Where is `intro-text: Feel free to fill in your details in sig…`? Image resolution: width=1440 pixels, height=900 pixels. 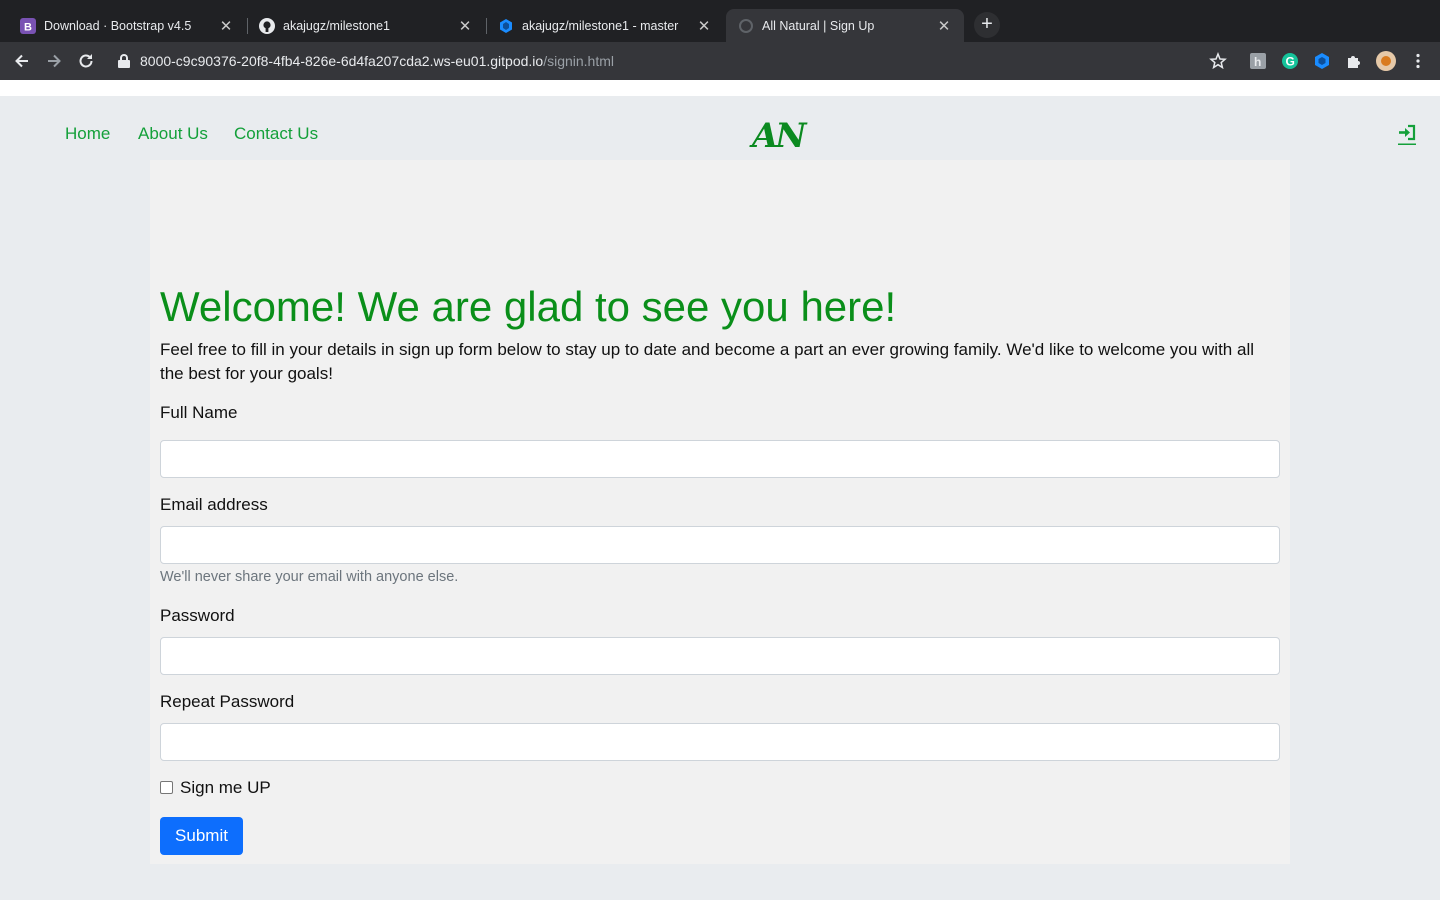
intro-text: Feel free to fill in your details in sig… is located at coordinates (707, 361).